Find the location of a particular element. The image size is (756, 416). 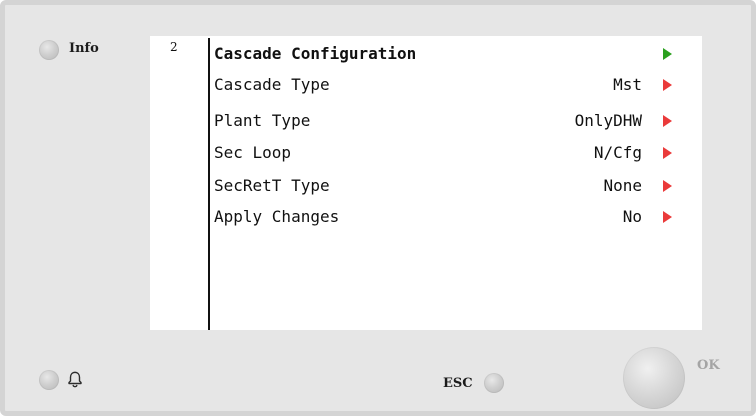

screen-divider is located at coordinates (209, 184).